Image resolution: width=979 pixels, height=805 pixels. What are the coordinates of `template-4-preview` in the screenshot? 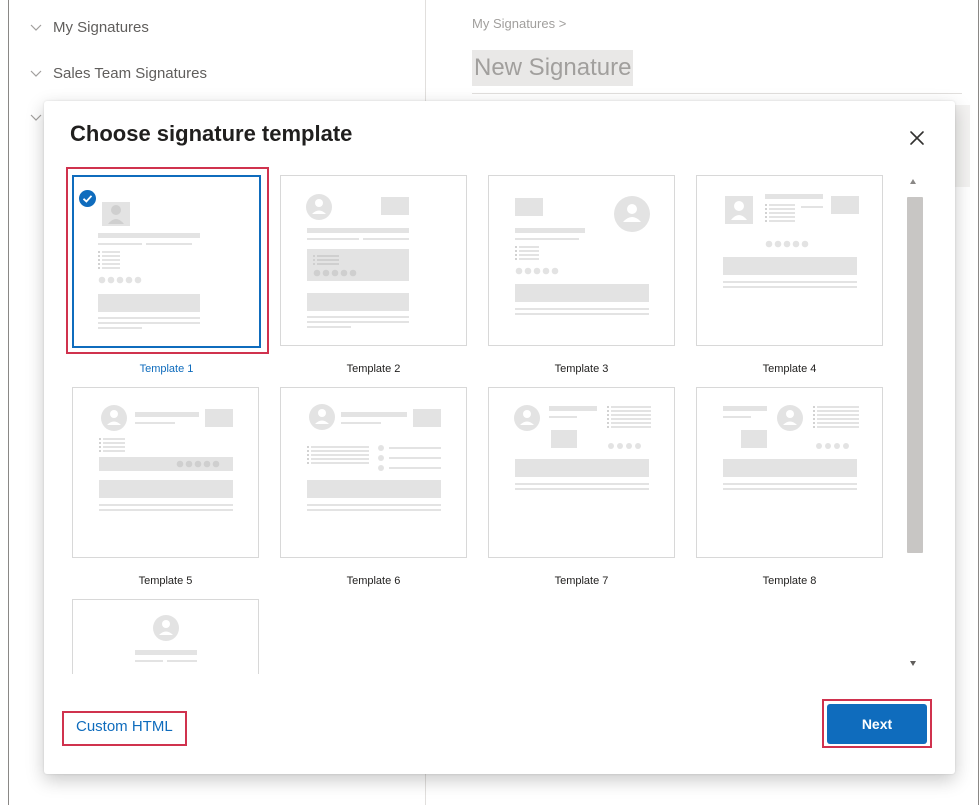 It's located at (791, 241).